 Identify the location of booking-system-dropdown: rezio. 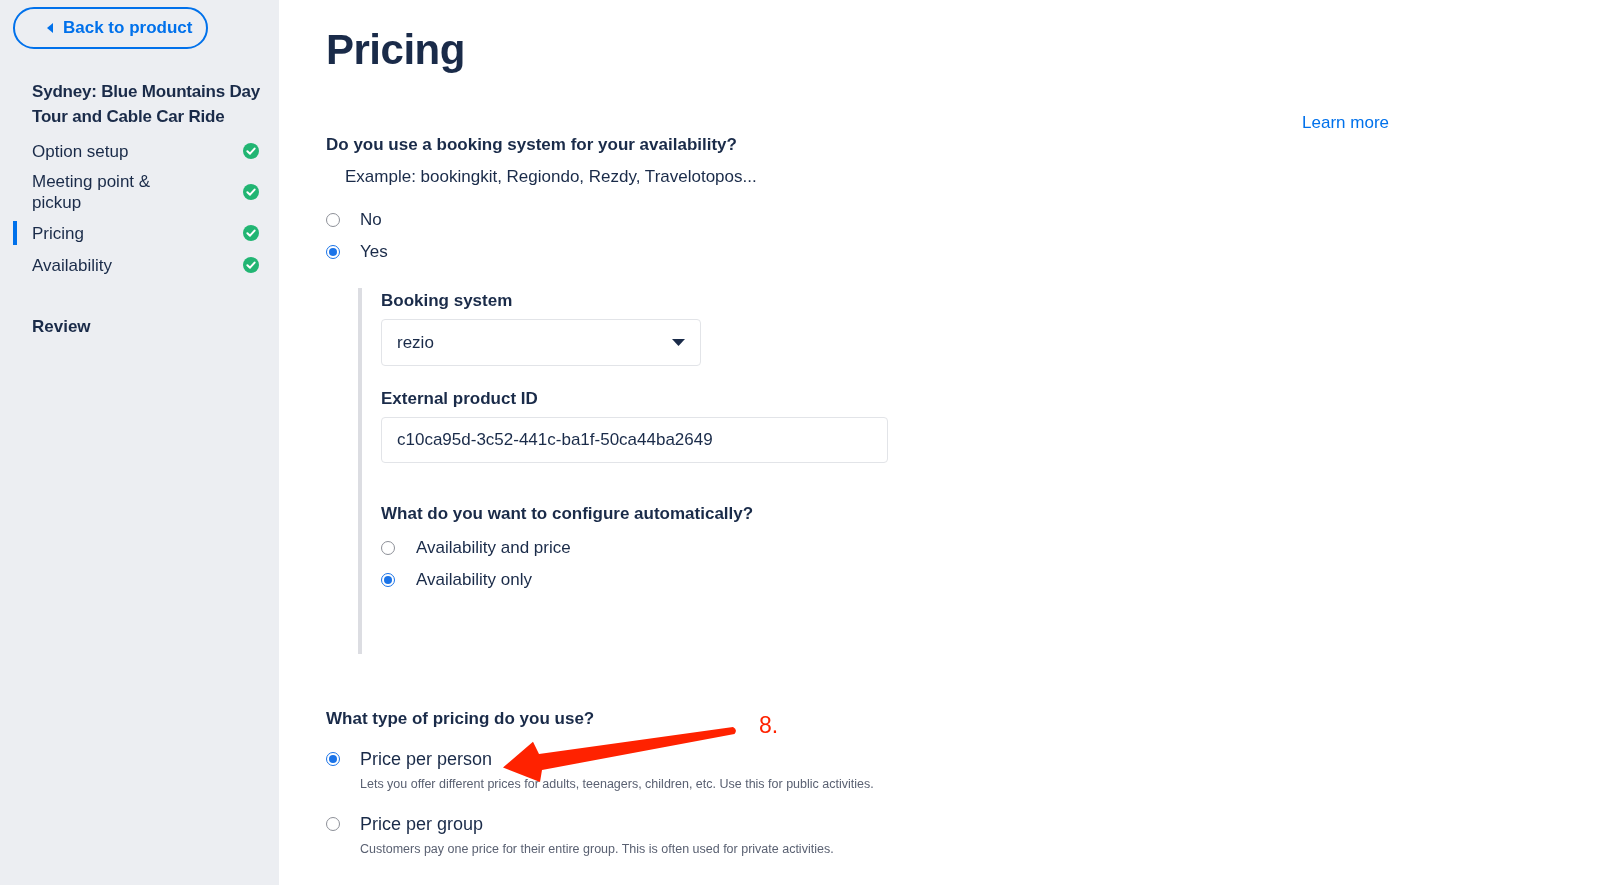
(541, 342).